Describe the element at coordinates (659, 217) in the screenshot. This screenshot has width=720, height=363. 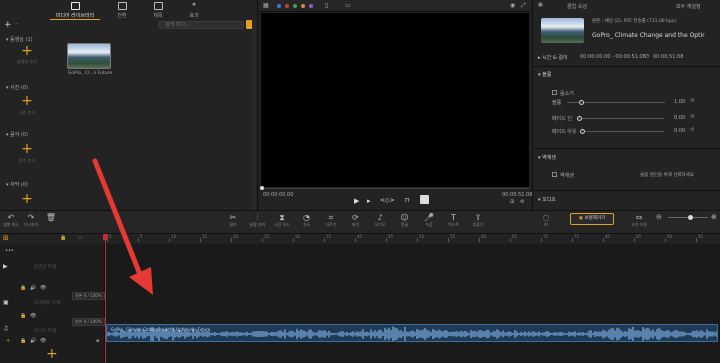
I see `zoom-out-icon: ⊖` at that location.